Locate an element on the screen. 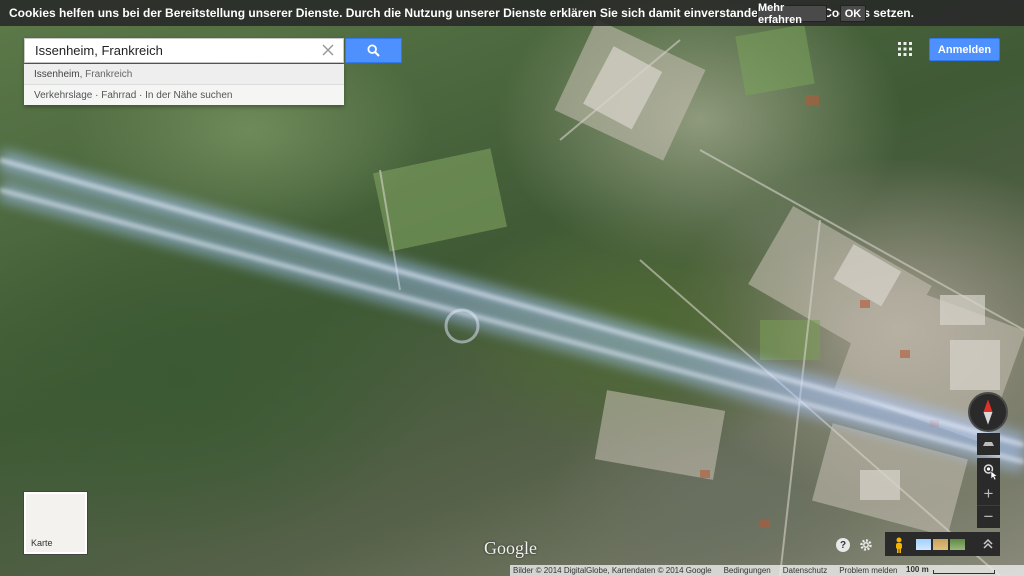 Image resolution: width=1024 pixels, height=576 pixels. search-input-value: Issenheim, Frankreich is located at coordinates (99, 50).